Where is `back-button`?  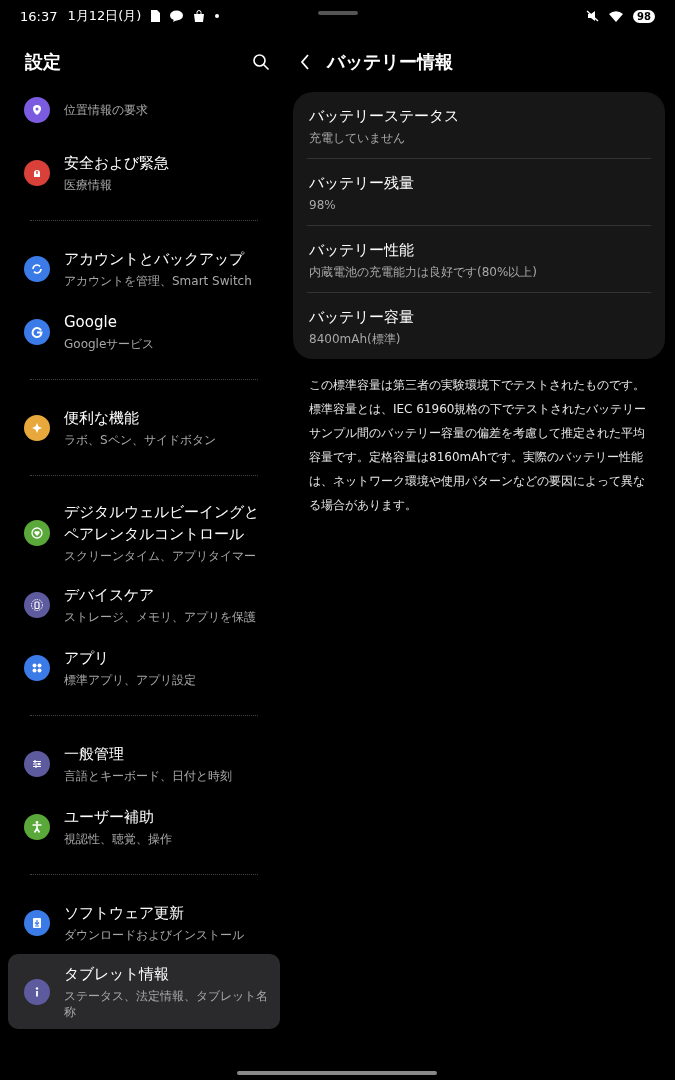
back-button is located at coordinates (305, 62).